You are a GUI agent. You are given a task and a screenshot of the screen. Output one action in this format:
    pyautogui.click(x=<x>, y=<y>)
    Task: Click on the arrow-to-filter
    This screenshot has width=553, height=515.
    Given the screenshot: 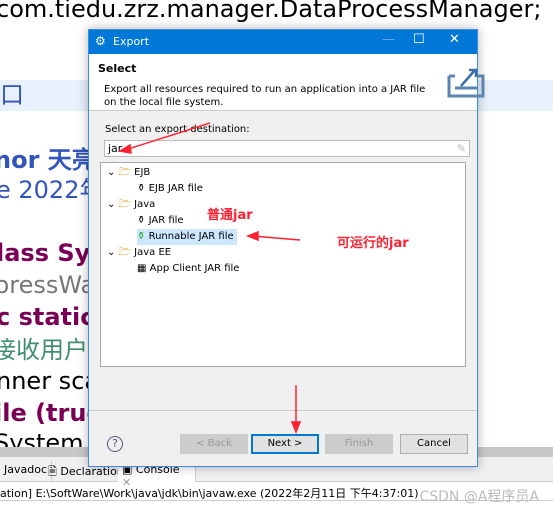 What is the action you would take?
    pyautogui.click(x=167, y=136)
    